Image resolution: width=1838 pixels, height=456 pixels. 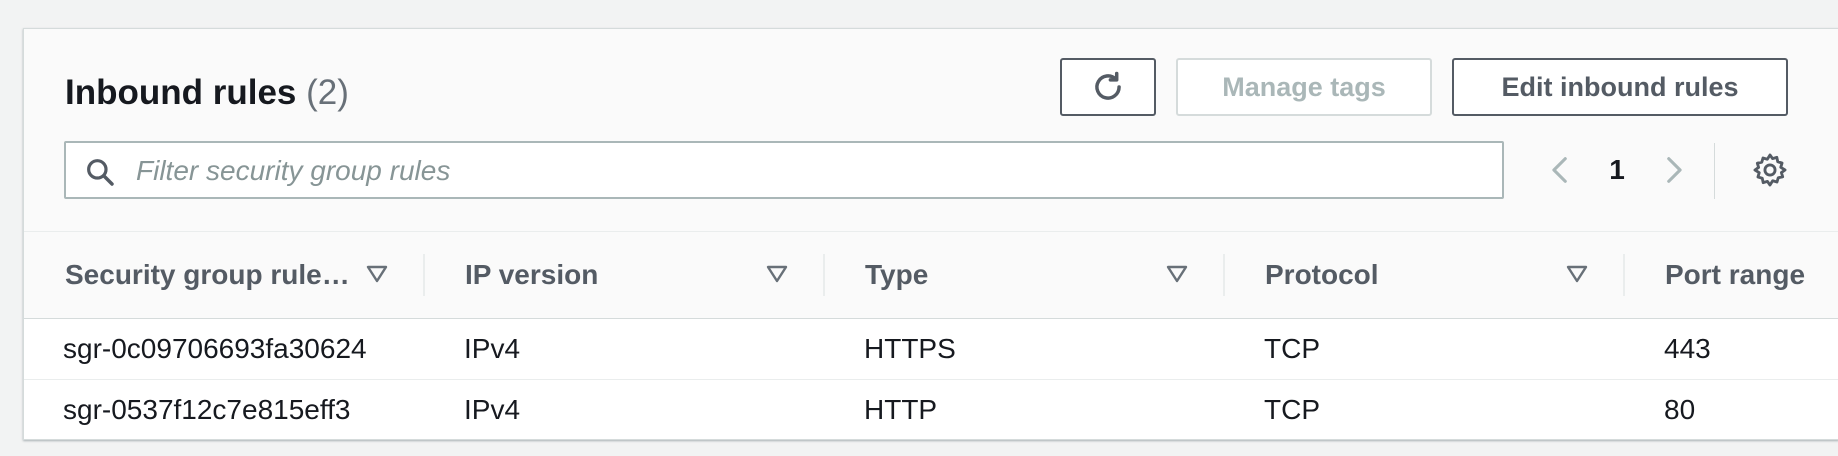 I want to click on column-header-label: Type, so click(x=897, y=274).